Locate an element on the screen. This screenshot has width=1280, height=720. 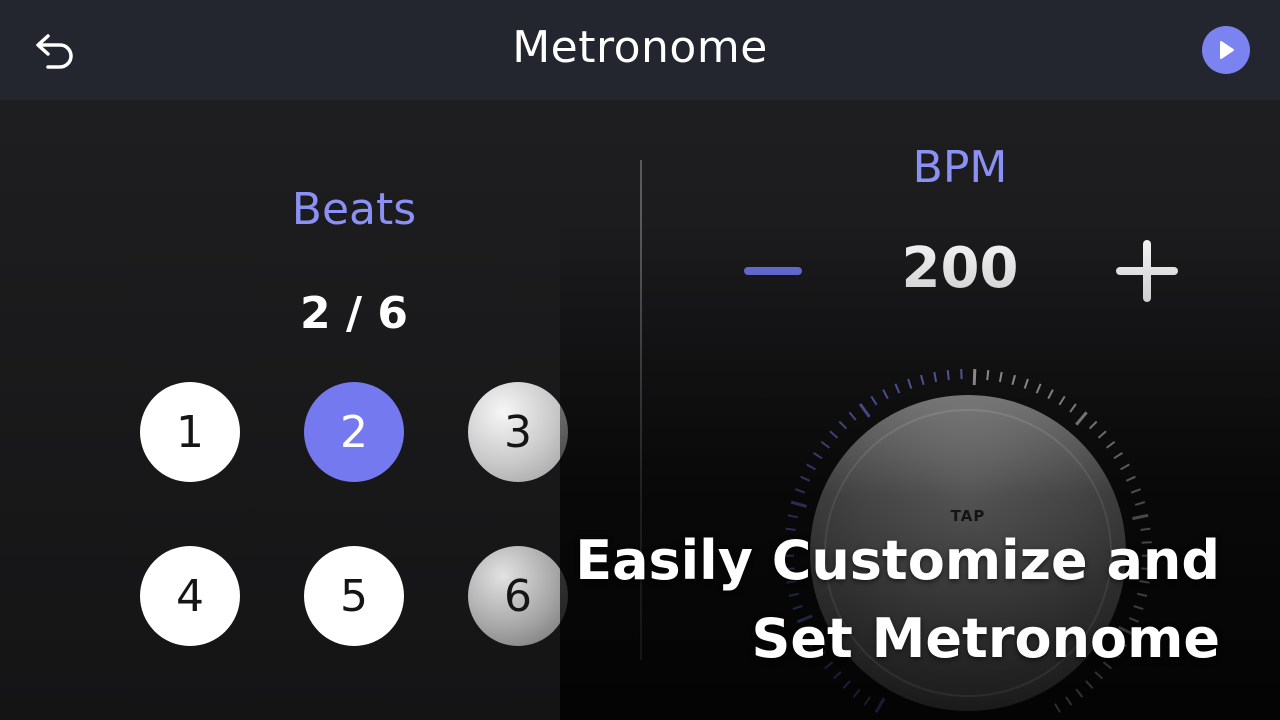
beat-button-1: 1 is located at coordinates (190, 432).